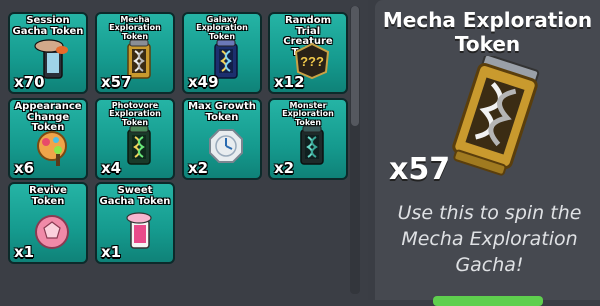 The width and height of the screenshot is (600, 306). What do you see at coordinates (48, 53) in the screenshot?
I see `item-tile-session-gacha-token: Session Gacha Token x70` at bounding box center [48, 53].